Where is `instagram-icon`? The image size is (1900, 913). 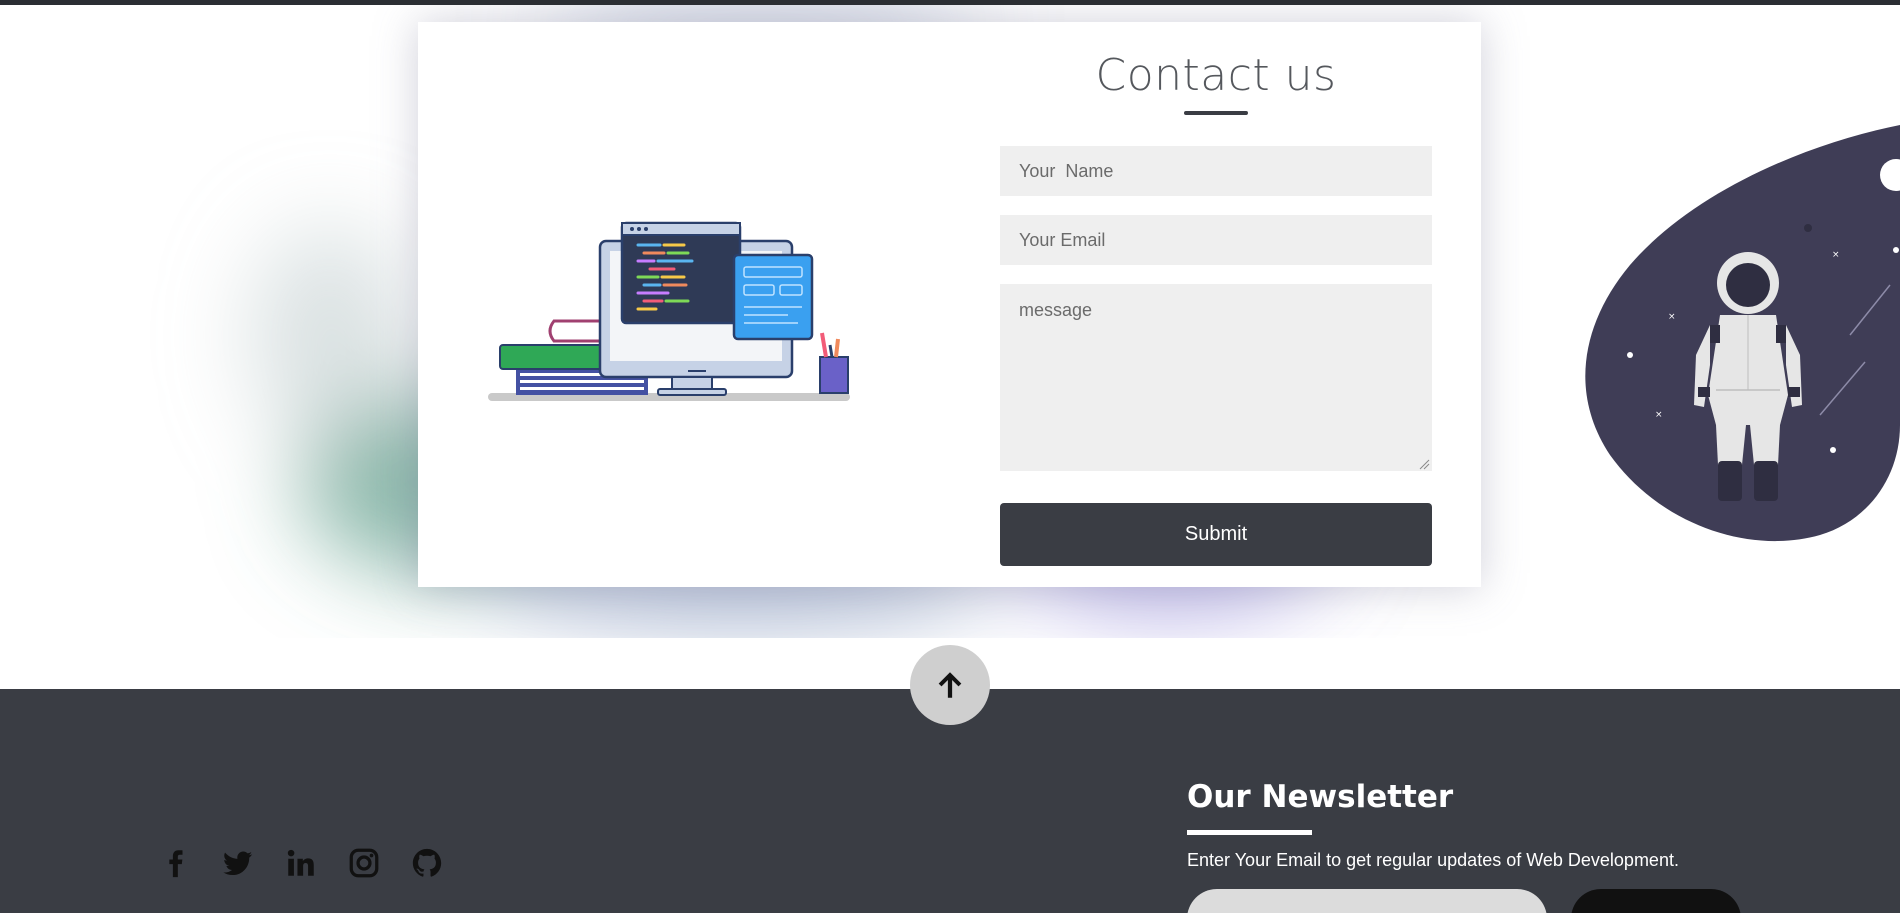
instagram-icon is located at coordinates (364, 863).